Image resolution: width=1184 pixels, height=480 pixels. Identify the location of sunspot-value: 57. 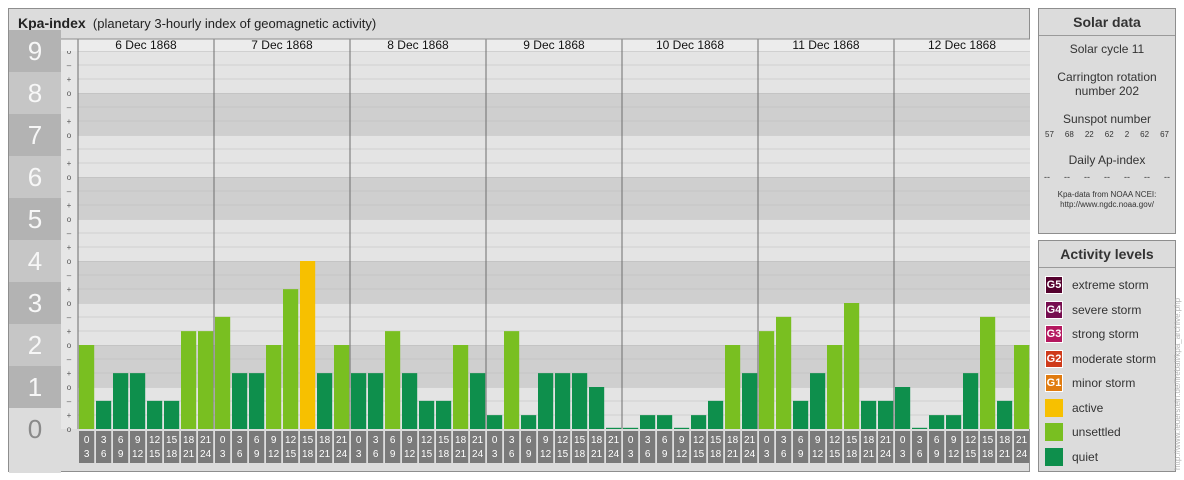
(1049, 134).